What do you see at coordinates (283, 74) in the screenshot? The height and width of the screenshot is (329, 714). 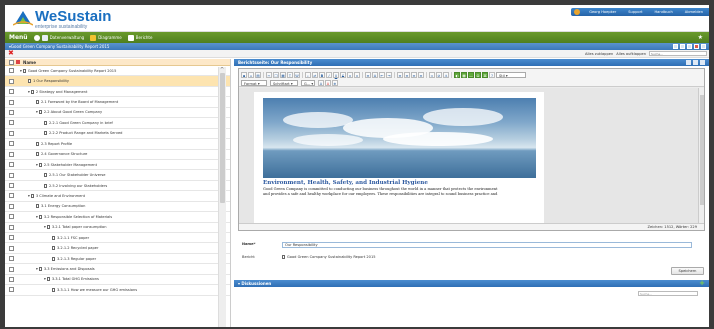 I see `paste-icon: ▦` at bounding box center [283, 74].